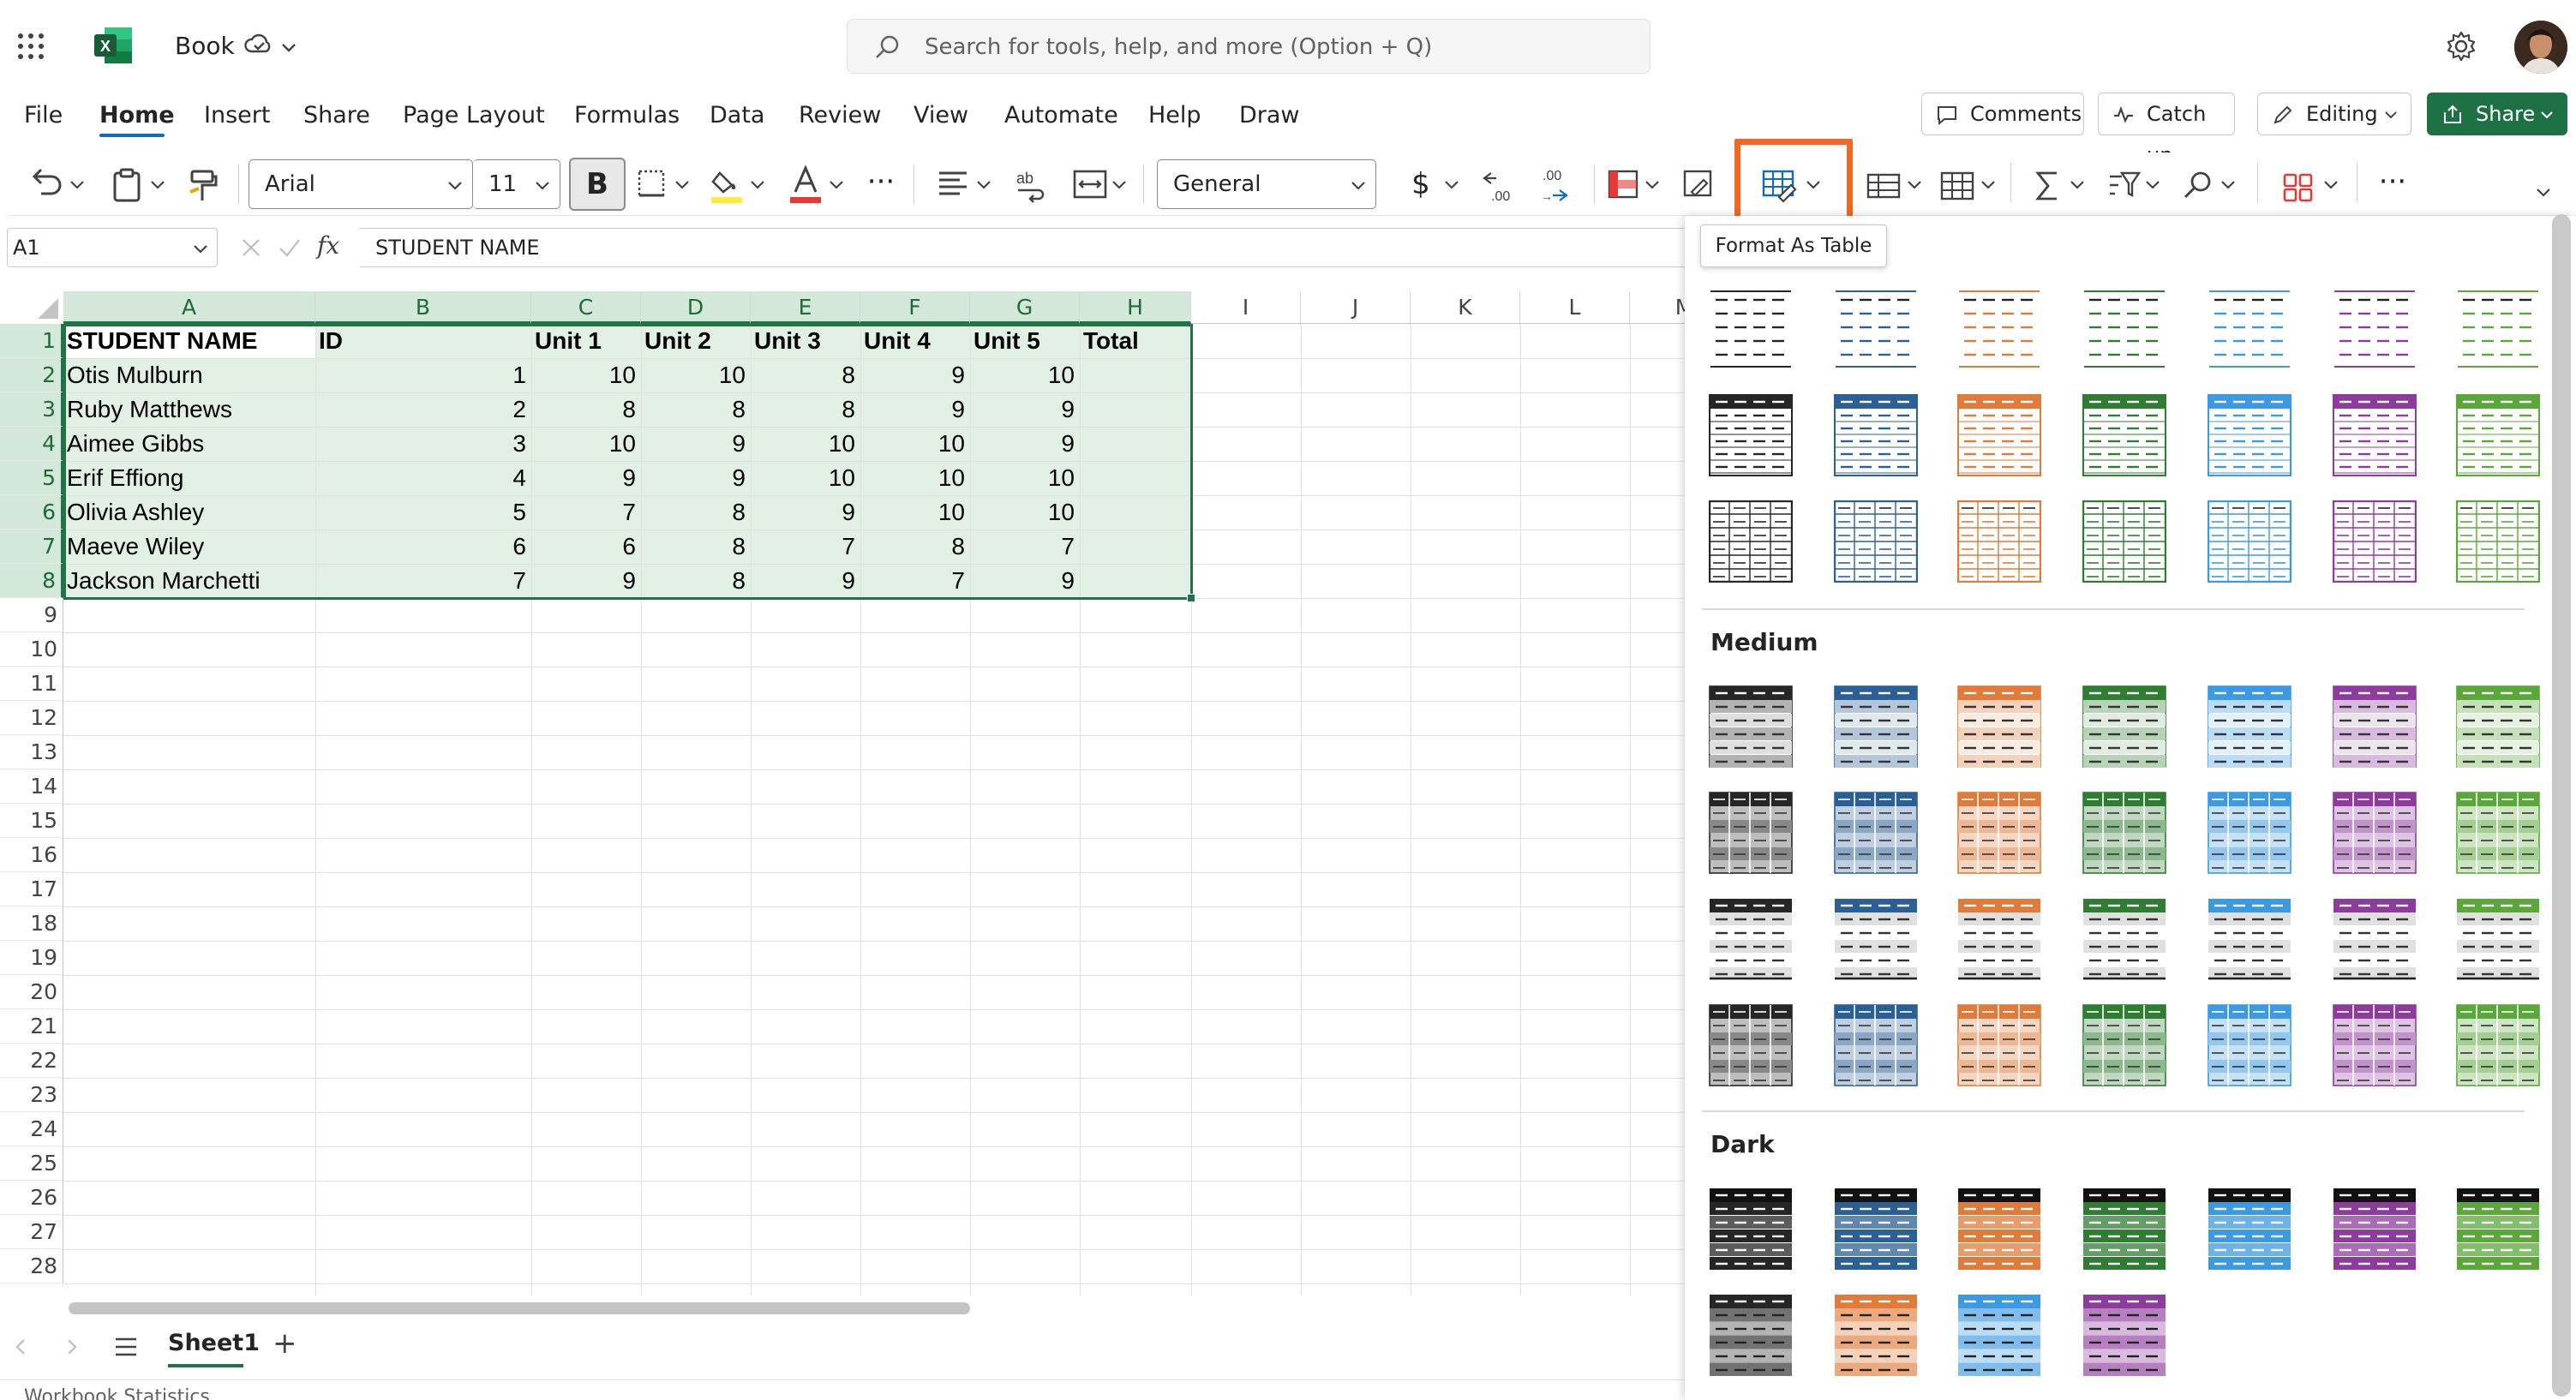 This screenshot has height=1400, width=2576. What do you see at coordinates (32, 684) in the screenshot?
I see `row-header-11: 11` at bounding box center [32, 684].